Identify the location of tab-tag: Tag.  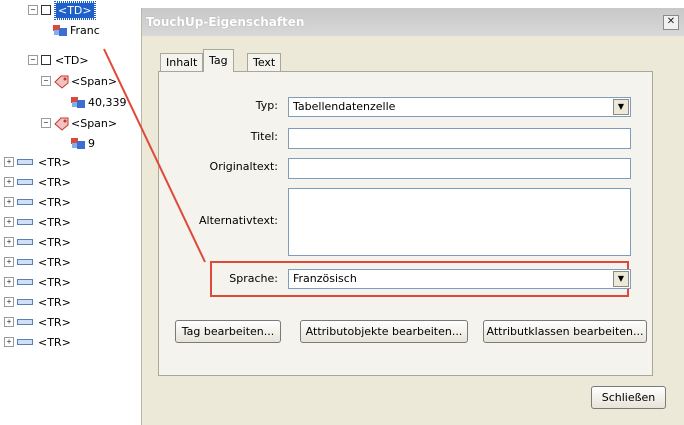
(218, 60).